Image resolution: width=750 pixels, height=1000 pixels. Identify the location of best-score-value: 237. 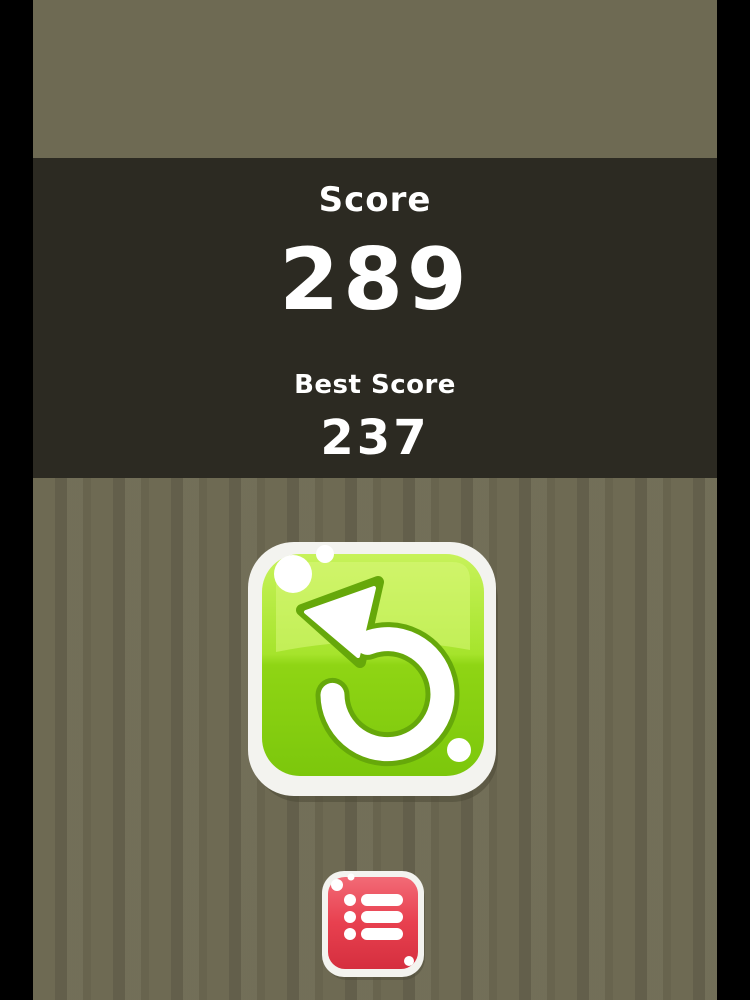
(375, 438).